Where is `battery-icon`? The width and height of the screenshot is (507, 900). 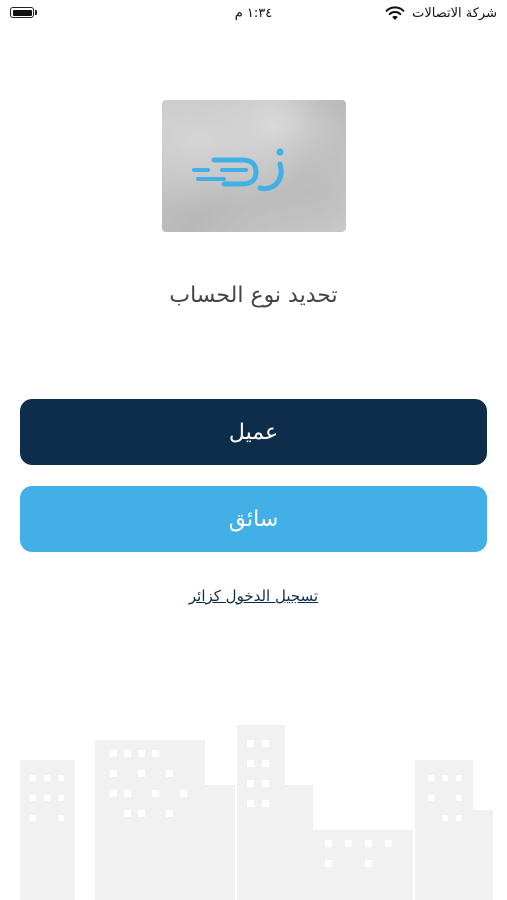
battery-icon is located at coordinates (22, 12).